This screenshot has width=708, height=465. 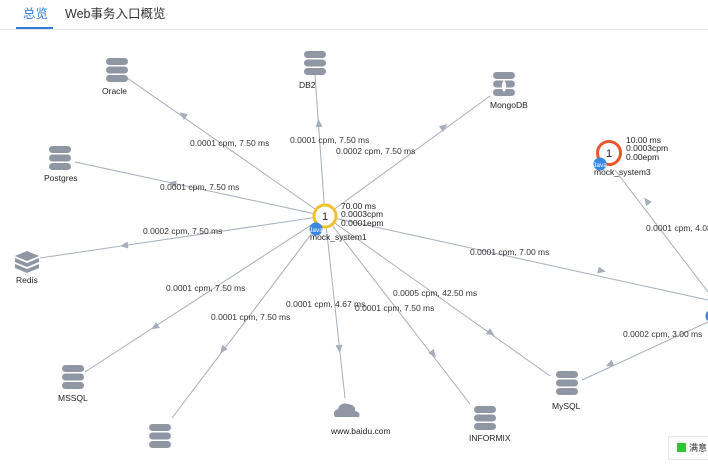 What do you see at coordinates (27, 280) in the screenshot?
I see `node-label: Redis` at bounding box center [27, 280].